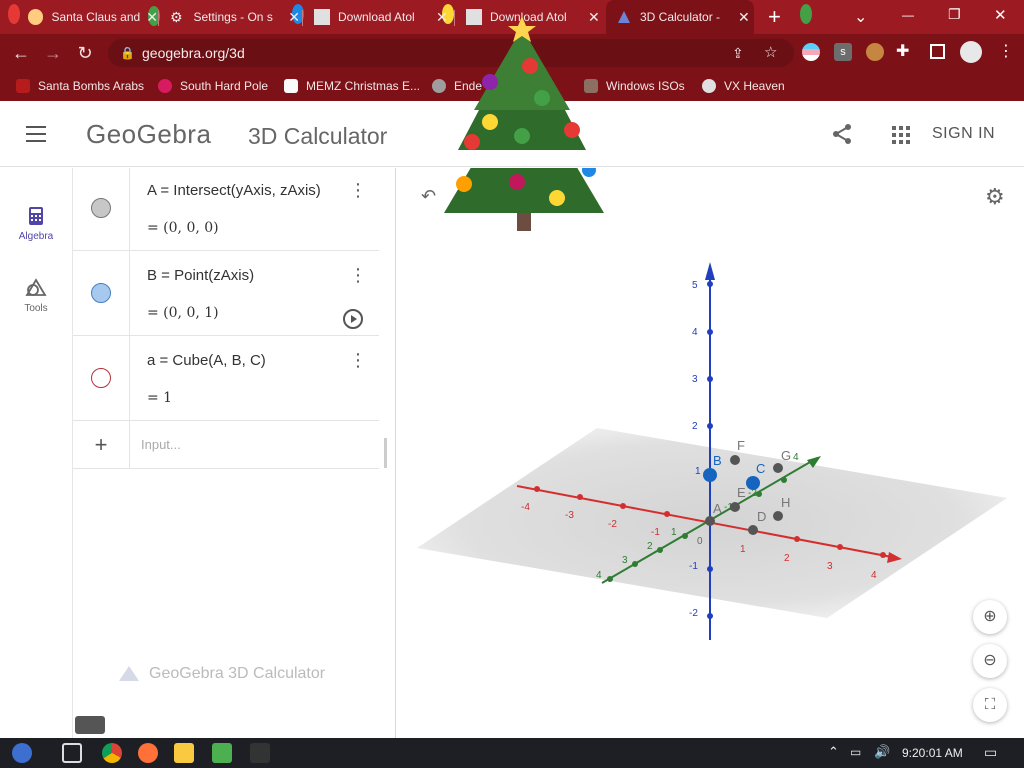  Describe the element at coordinates (695, 285) in the screenshot. I see `svg-text: 5` at that location.